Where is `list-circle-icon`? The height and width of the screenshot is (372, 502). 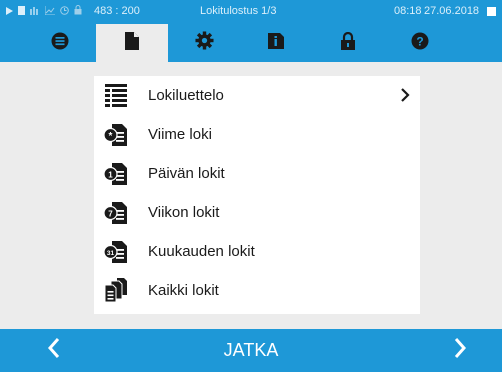 list-circle-icon is located at coordinates (60, 43).